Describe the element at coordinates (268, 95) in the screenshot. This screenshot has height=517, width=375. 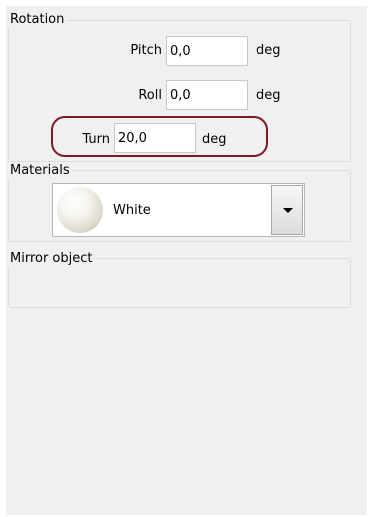
I see `roll-unit: deg` at that location.